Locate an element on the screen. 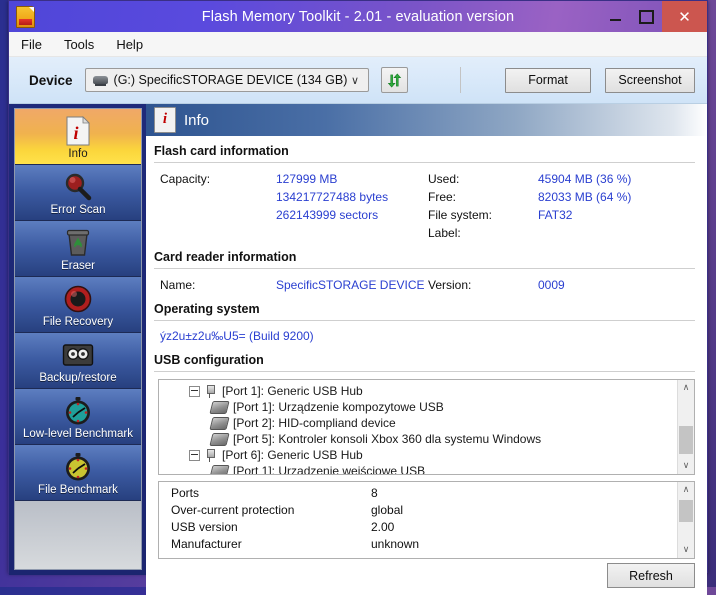 This screenshot has height=595, width=716. usage-label-column: Used: Free: File system: Label: is located at coordinates (483, 206).